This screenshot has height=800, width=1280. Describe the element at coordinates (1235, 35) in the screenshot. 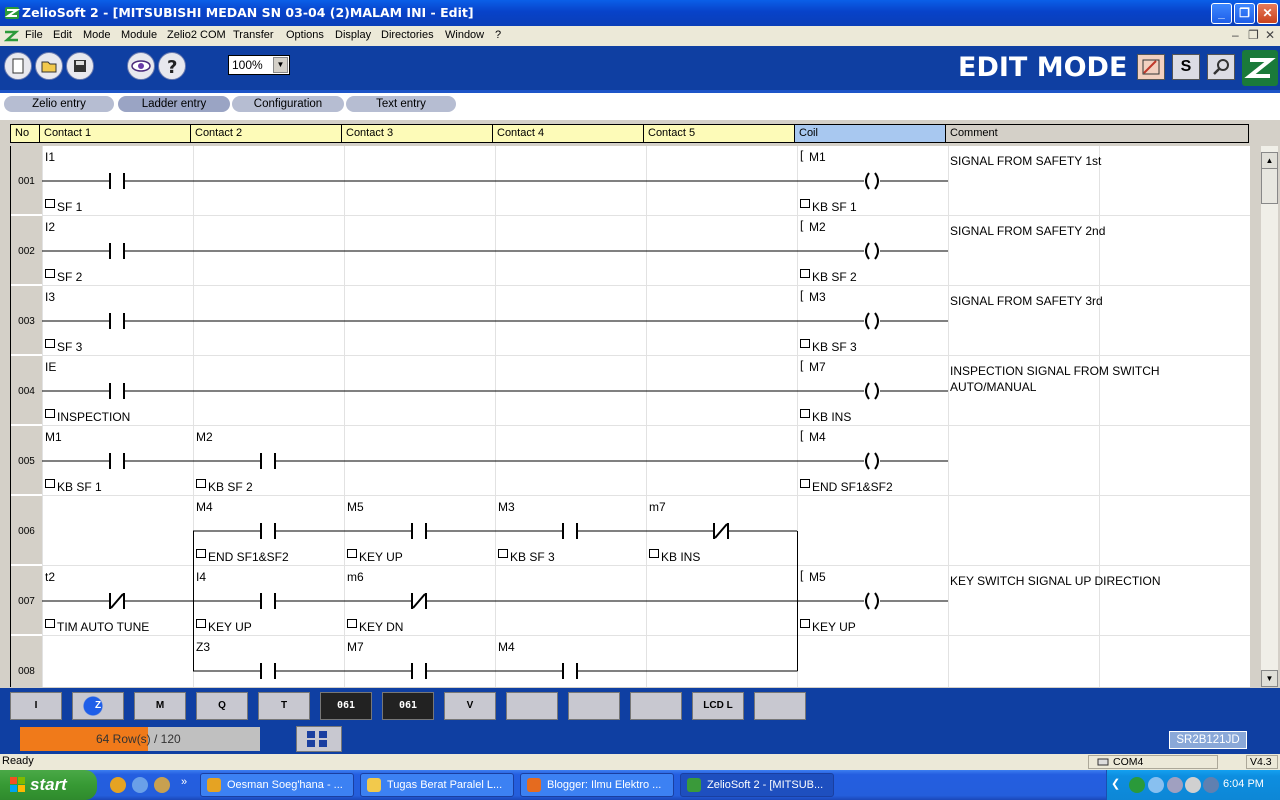

I see `mdi-minimize-icon: –` at that location.